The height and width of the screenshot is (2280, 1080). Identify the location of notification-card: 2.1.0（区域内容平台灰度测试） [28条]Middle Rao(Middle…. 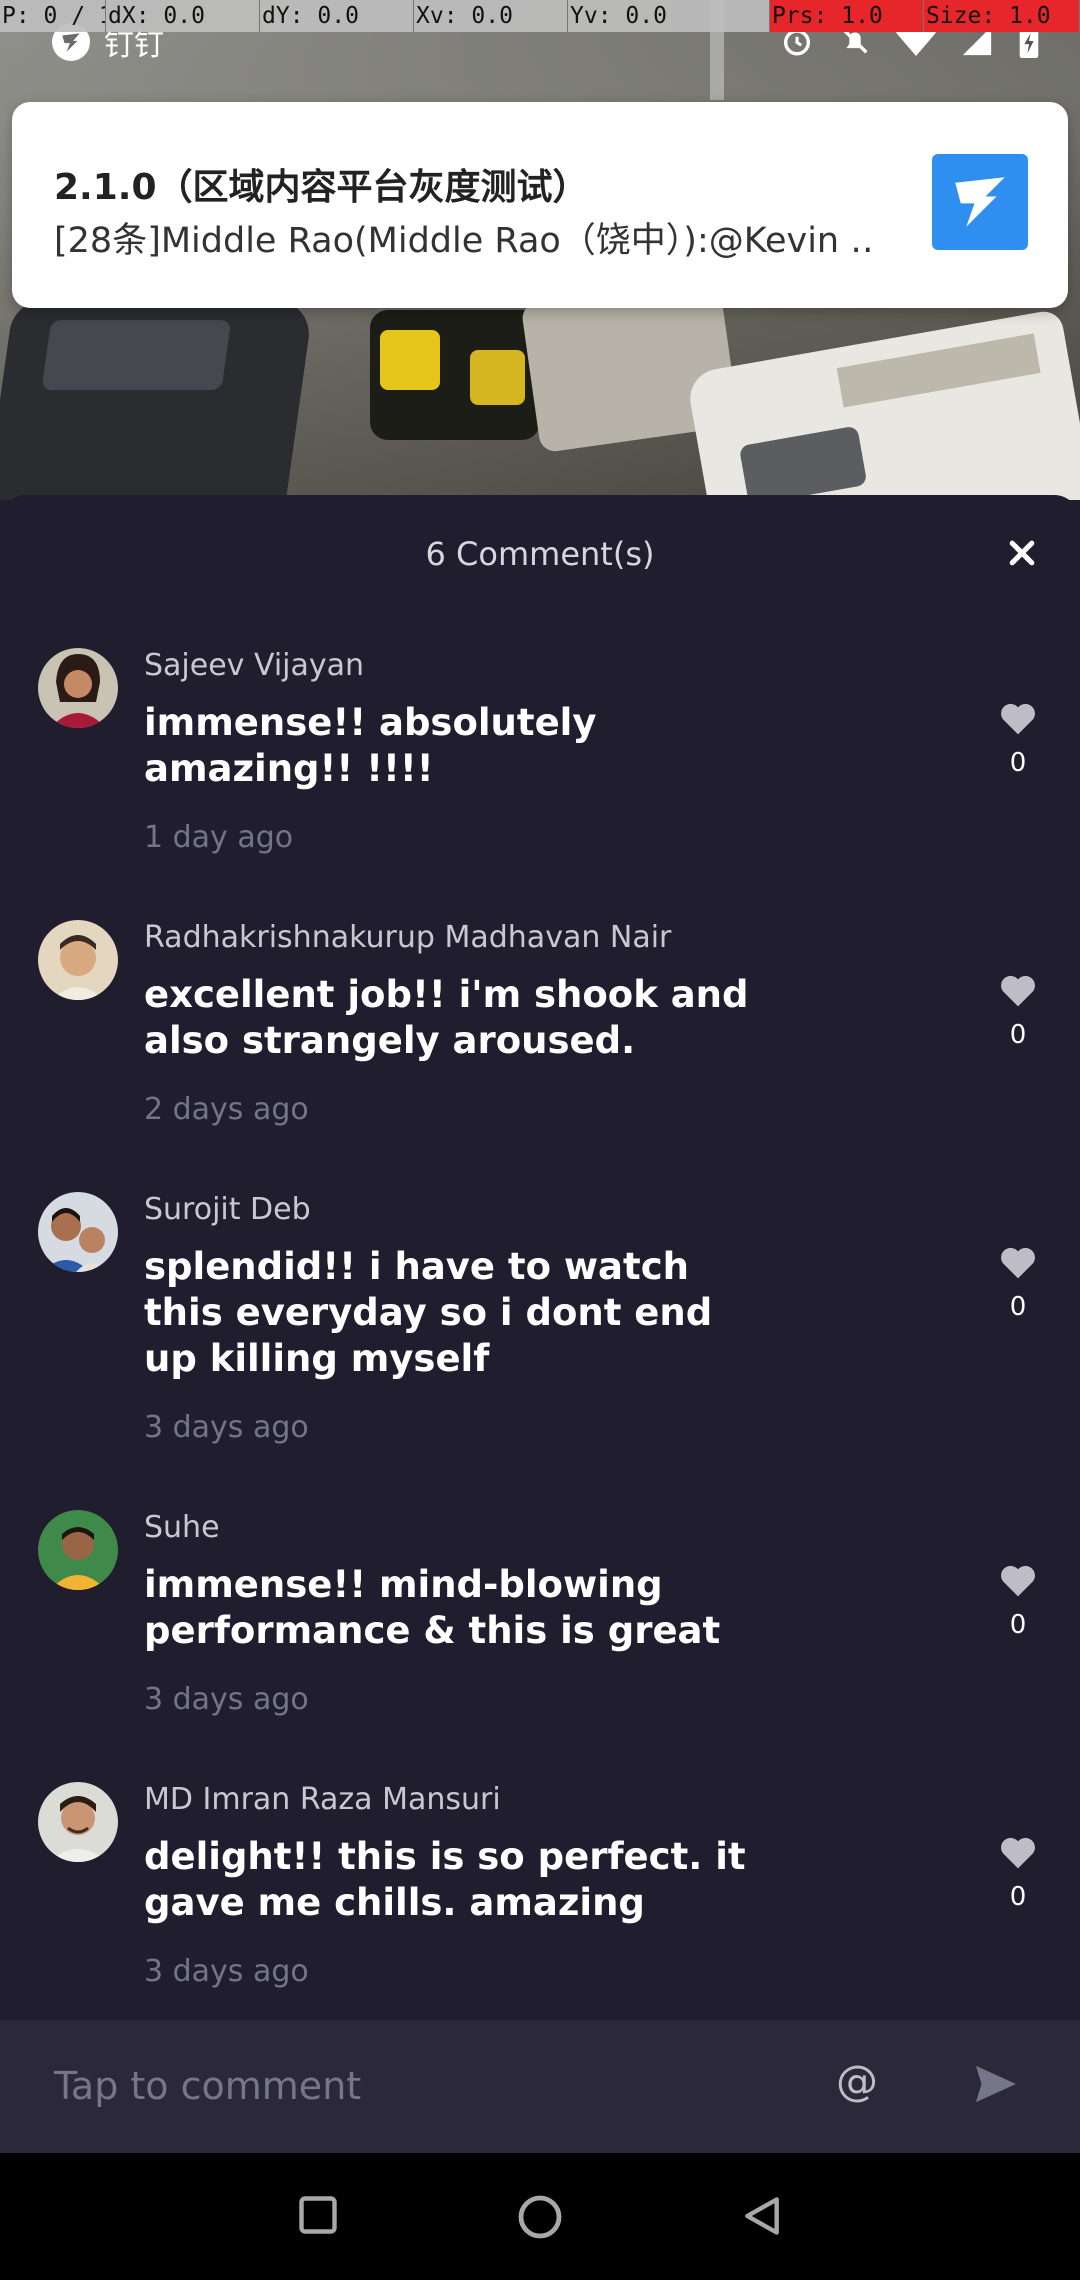
(540, 205).